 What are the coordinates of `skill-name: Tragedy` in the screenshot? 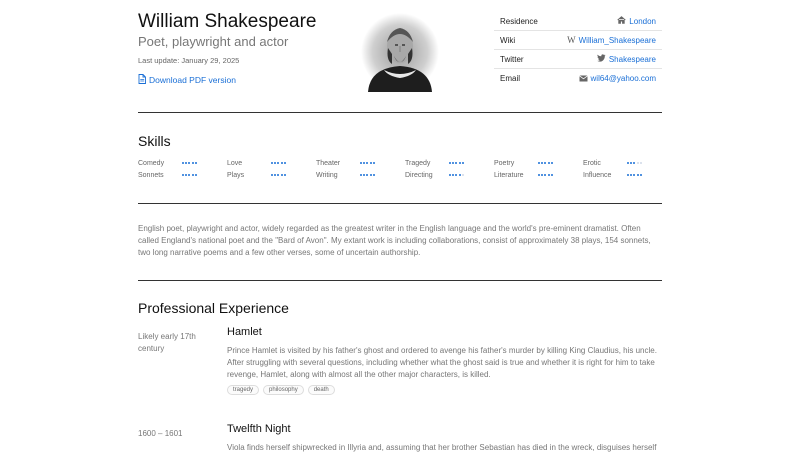 It's located at (418, 163).